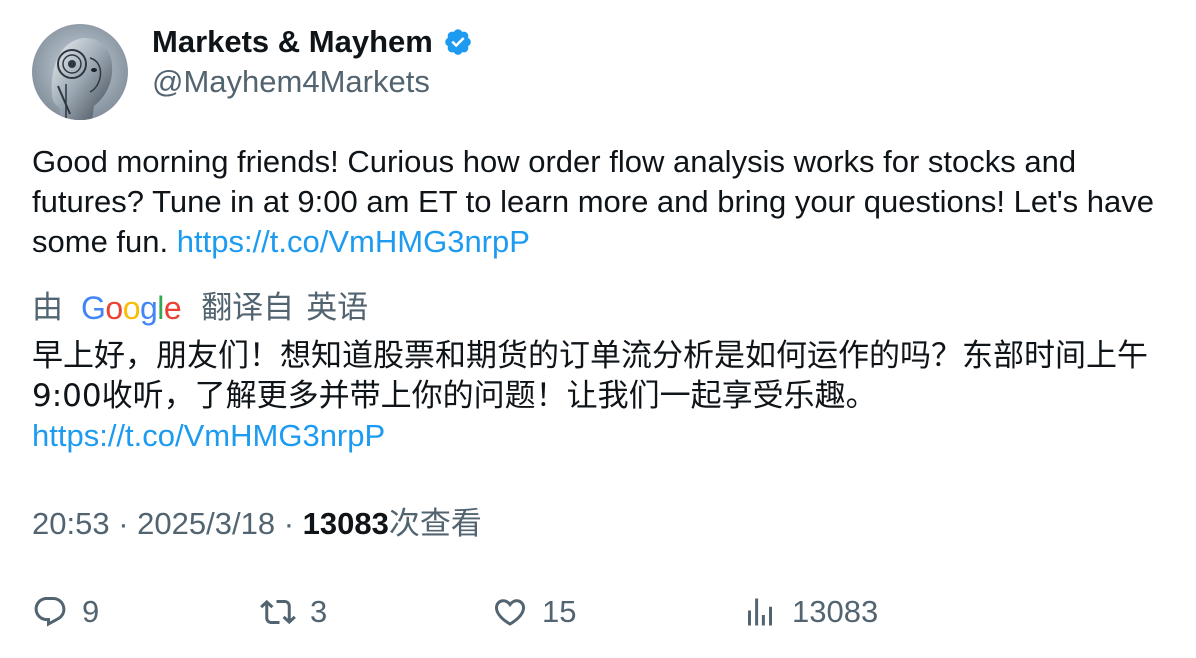 The image size is (1196, 658). What do you see at coordinates (292, 42) in the screenshot?
I see `author-display-name: Markets & Mayhem` at bounding box center [292, 42].